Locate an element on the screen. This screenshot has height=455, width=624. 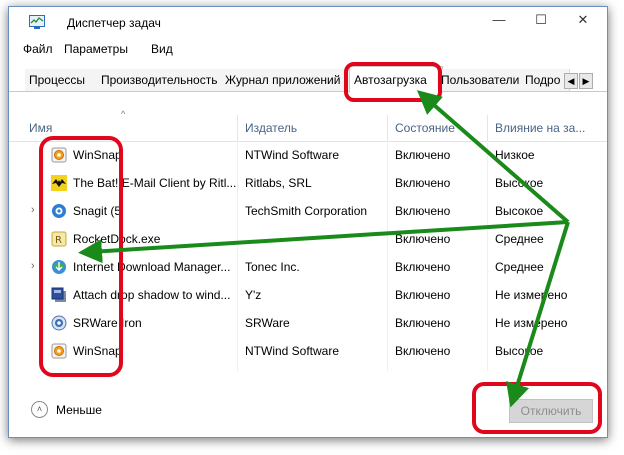
title-bar: Диспетчер задач — ☐ ✕ is located at coordinates (308, 23).